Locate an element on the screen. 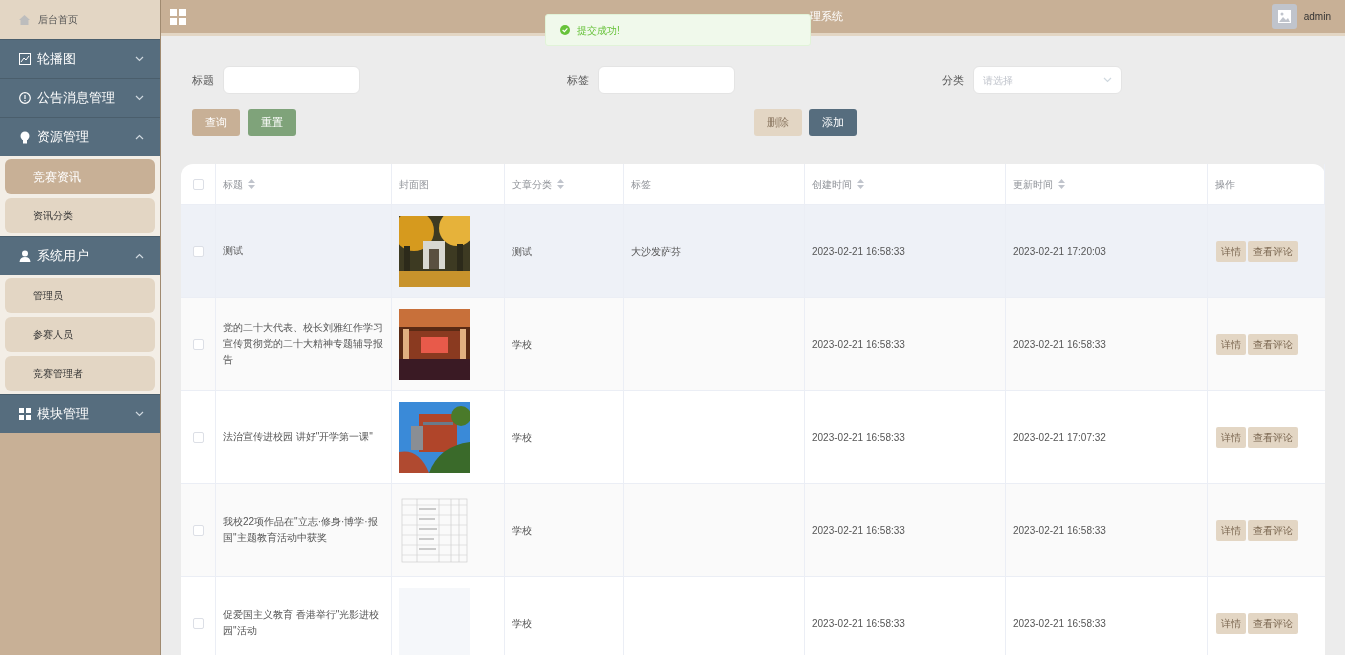  add-button: 添加 is located at coordinates (833, 122).